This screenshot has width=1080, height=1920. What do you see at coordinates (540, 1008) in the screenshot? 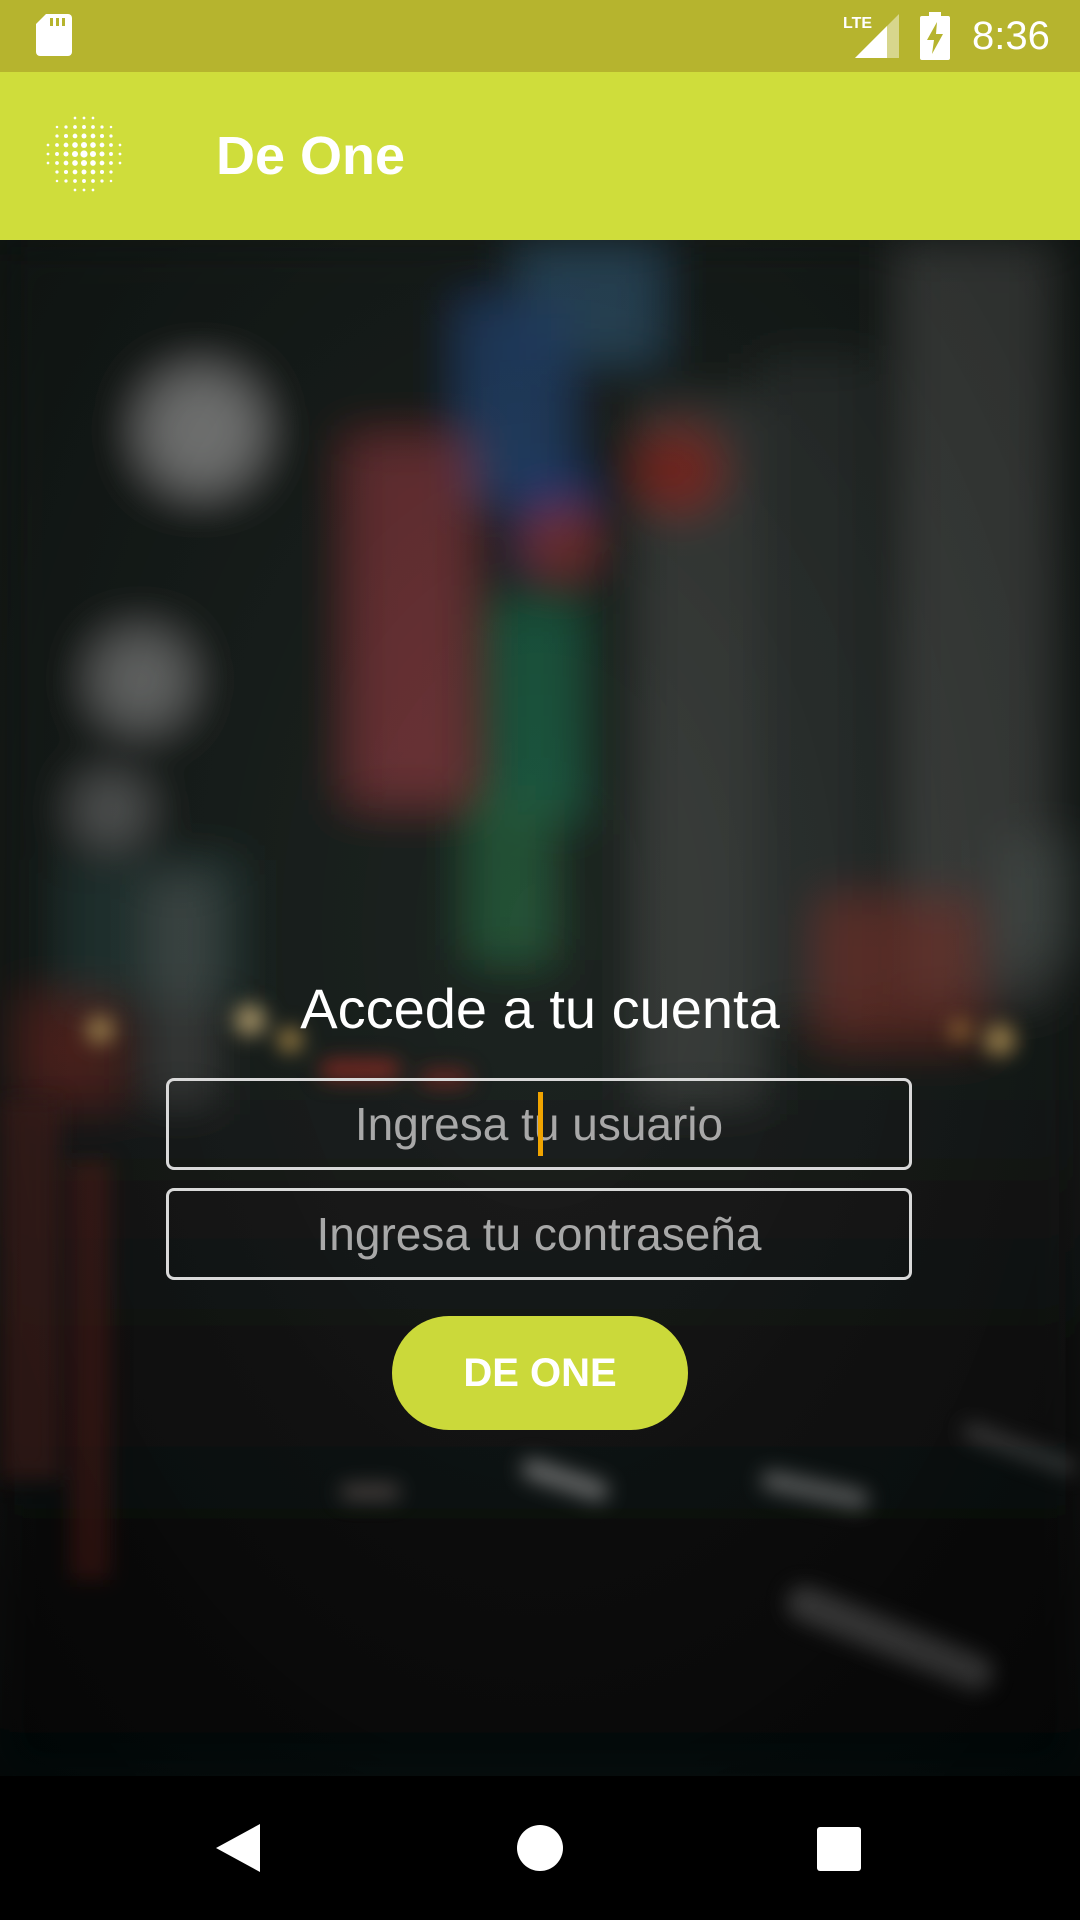
I see `login-heading: Accede a tu cuenta` at bounding box center [540, 1008].